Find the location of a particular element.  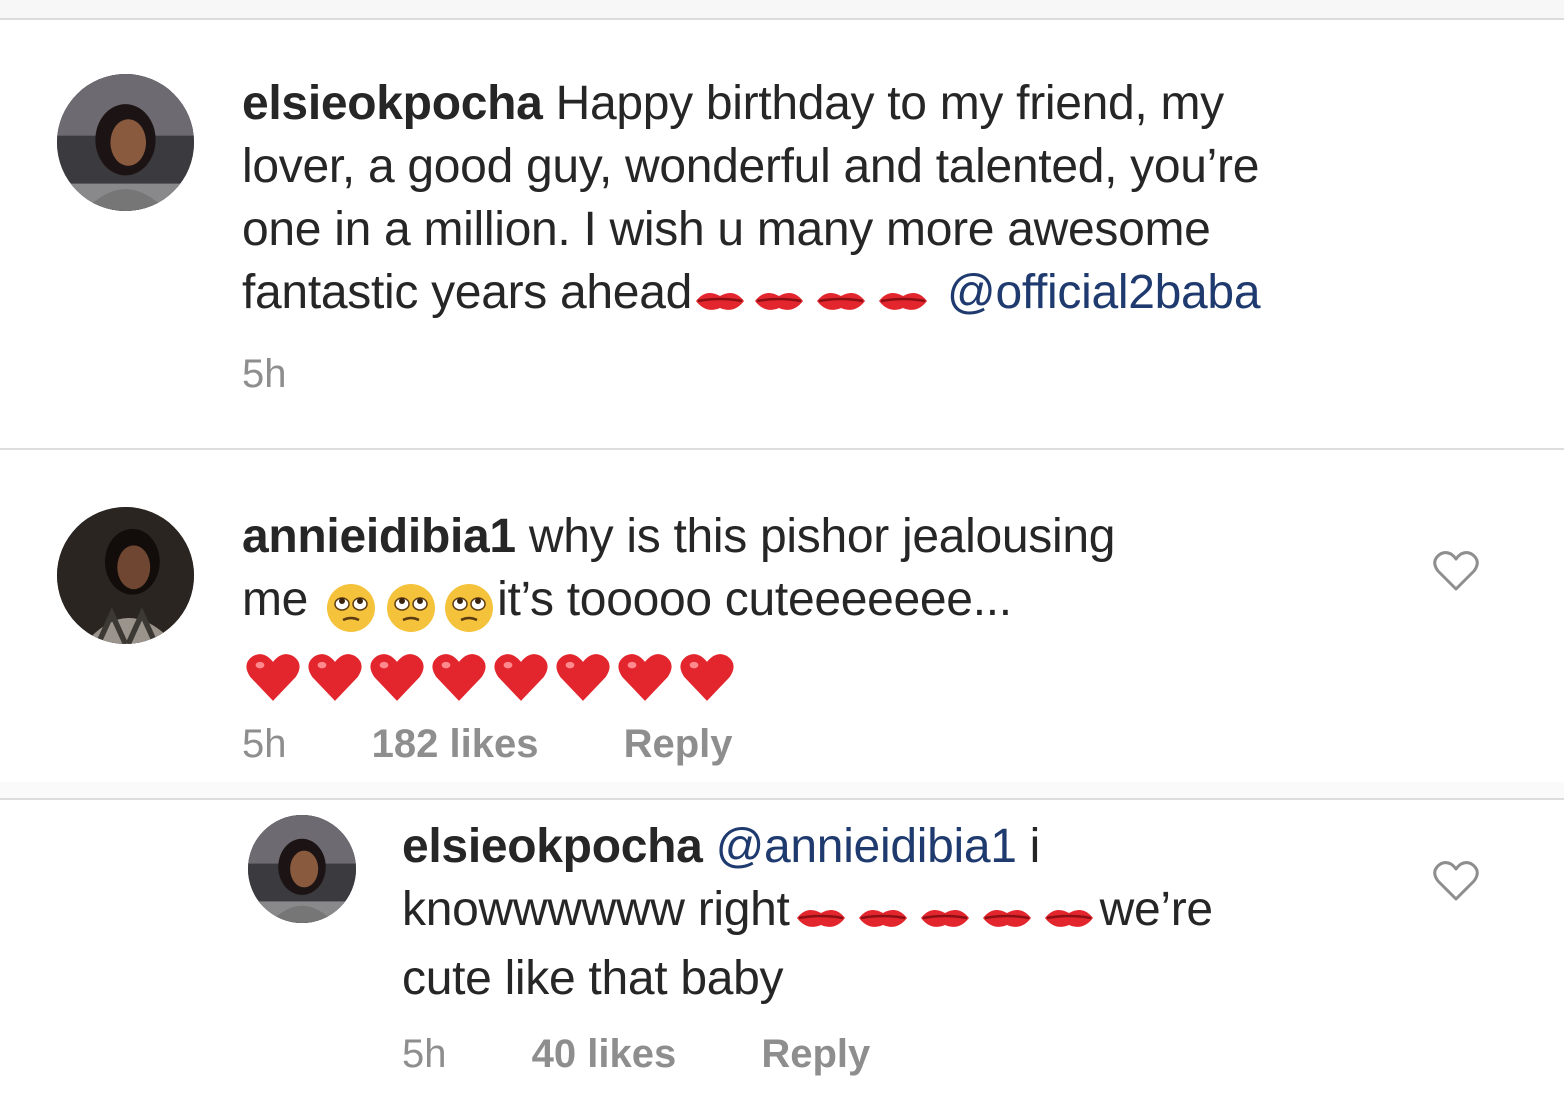

comment-1-username: elsieokpocha is located at coordinates (392, 103).